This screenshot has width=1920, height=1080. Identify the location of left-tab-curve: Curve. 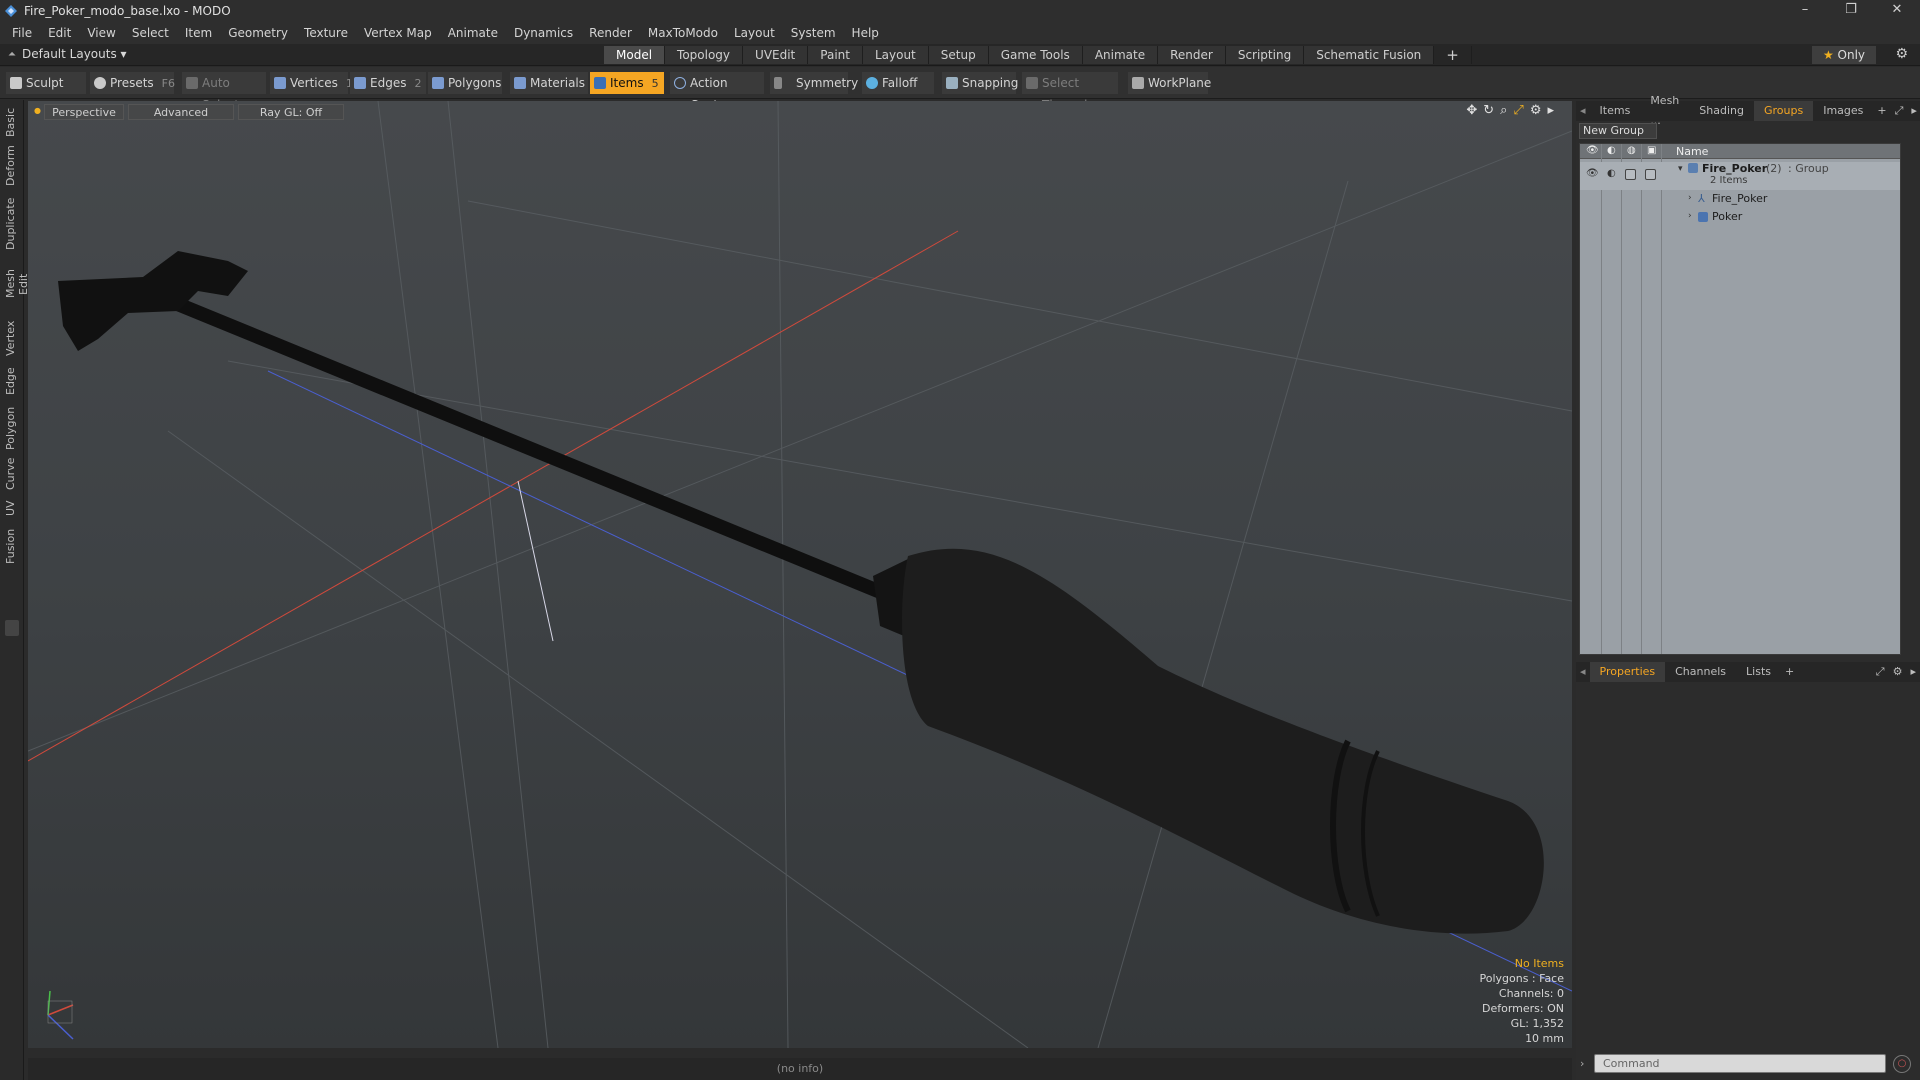
(12, 474).